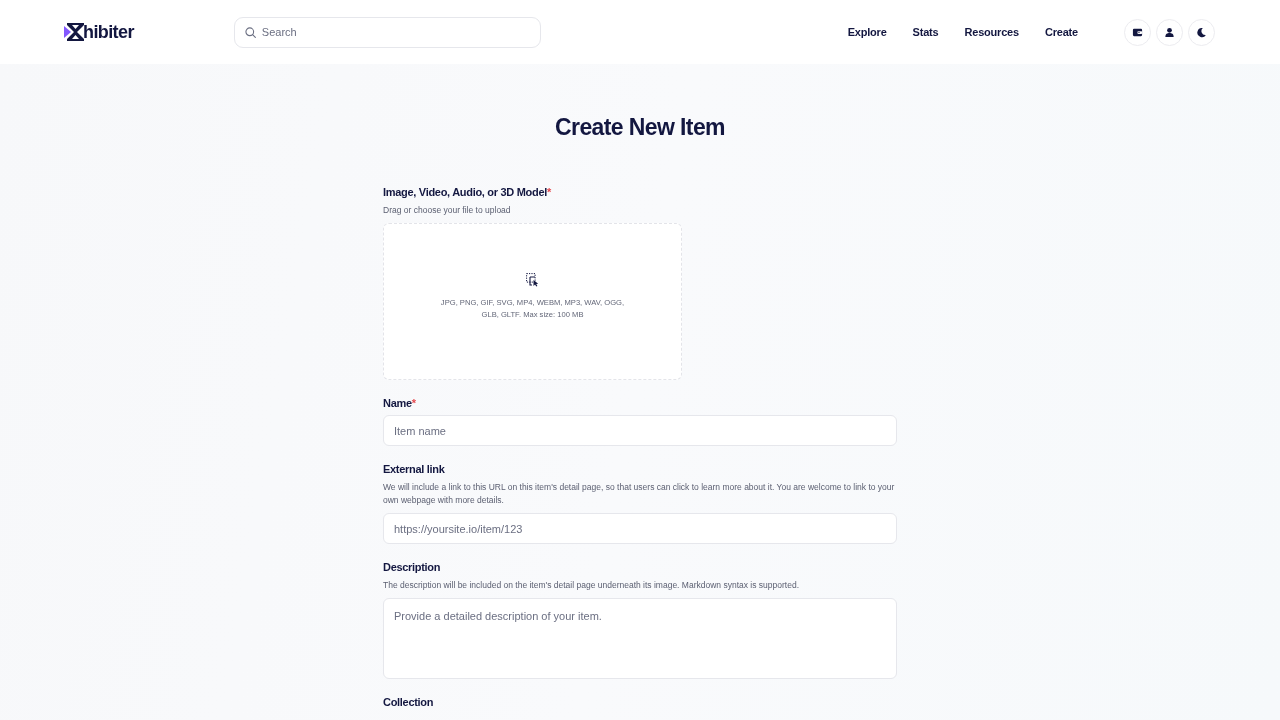 This screenshot has width=1280, height=720. What do you see at coordinates (412, 567) in the screenshot?
I see `field-label: Description` at bounding box center [412, 567].